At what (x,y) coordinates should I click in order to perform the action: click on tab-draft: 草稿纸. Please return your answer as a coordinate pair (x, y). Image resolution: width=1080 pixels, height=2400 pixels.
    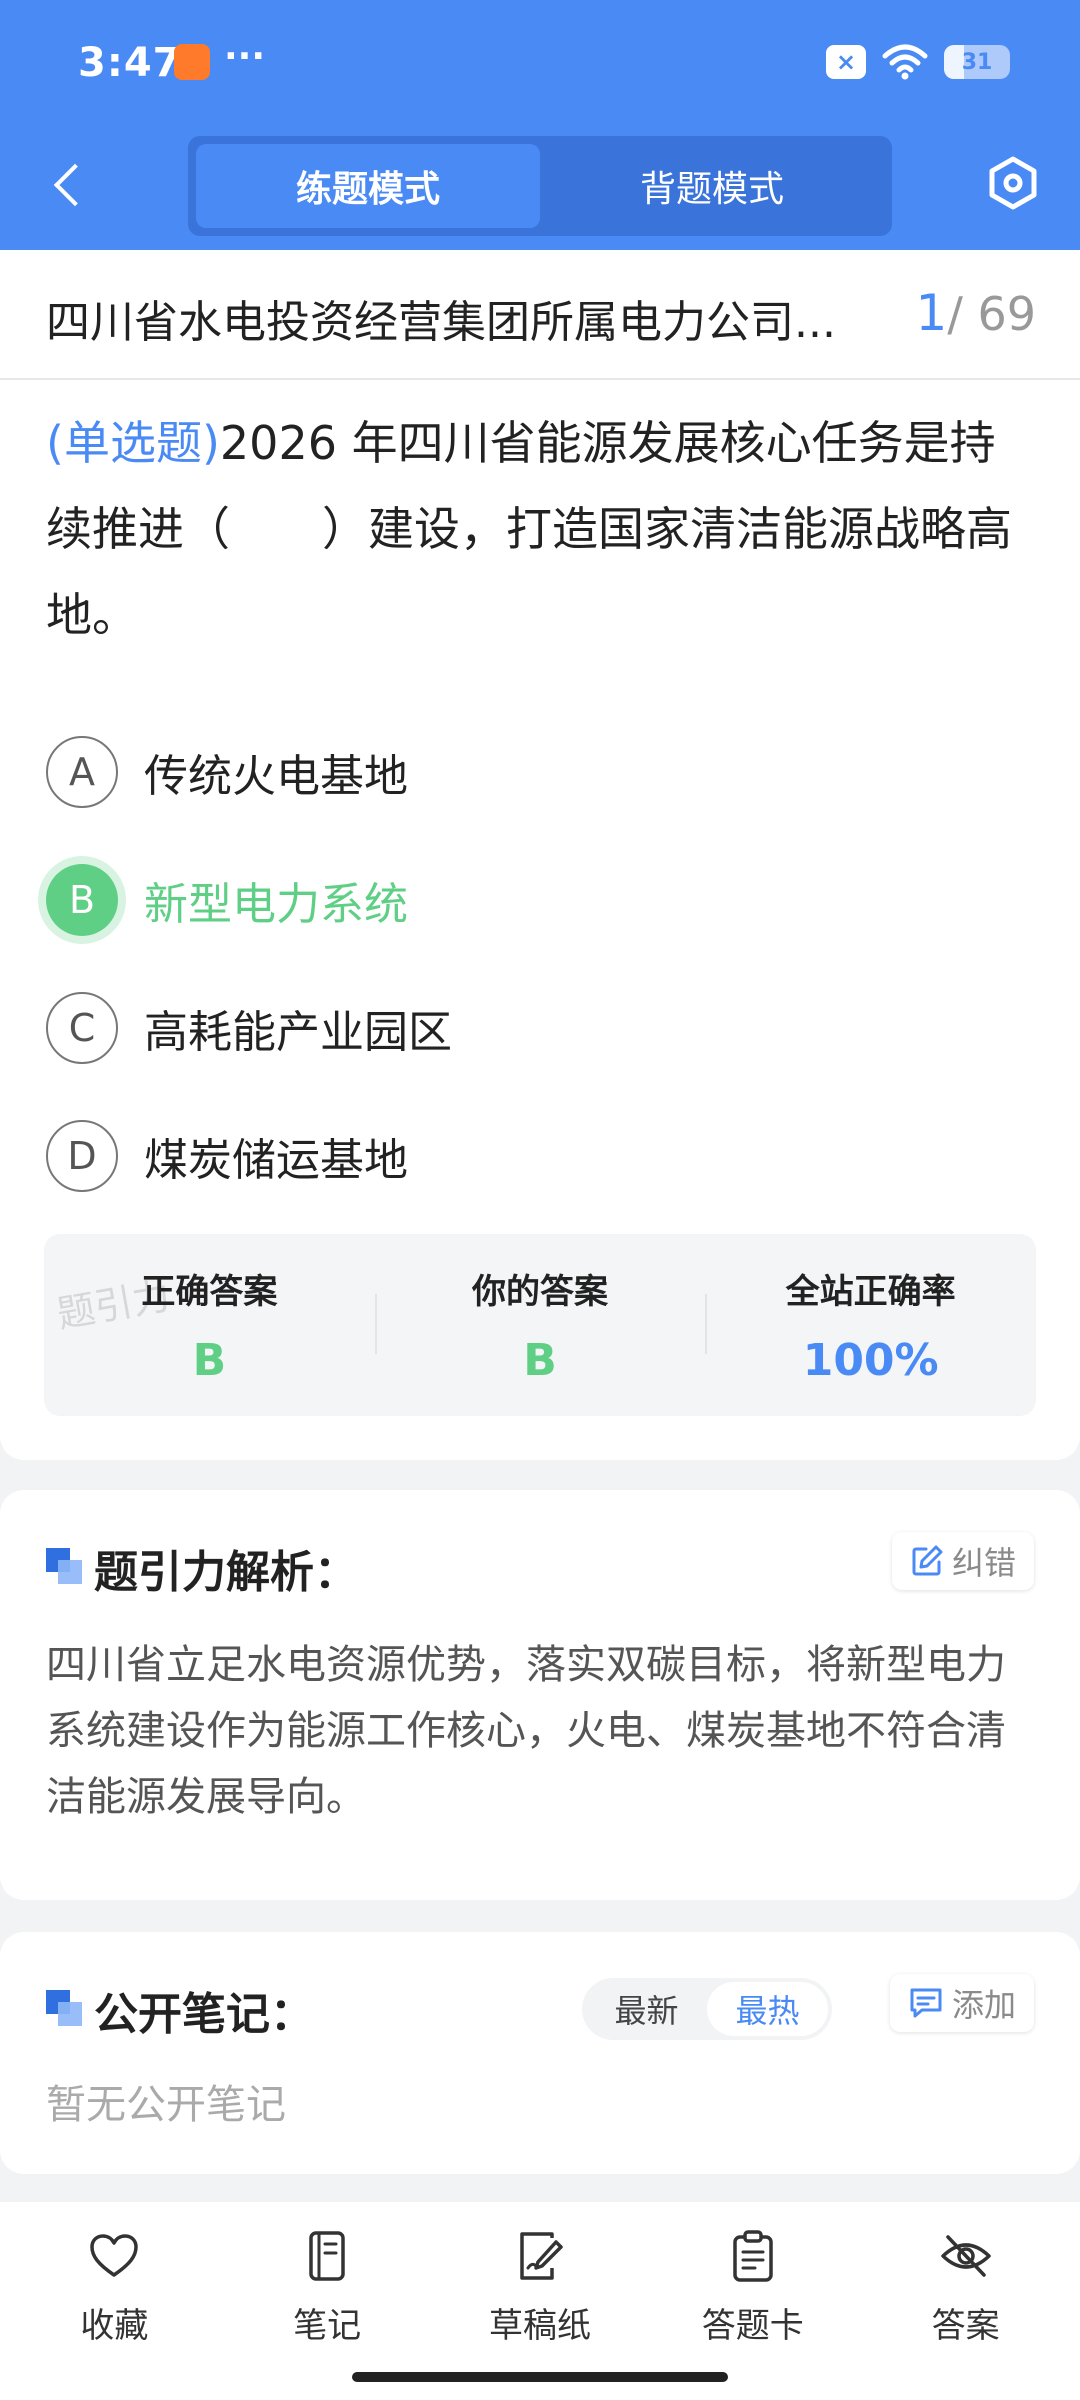
    Looking at the image, I should click on (540, 2301).